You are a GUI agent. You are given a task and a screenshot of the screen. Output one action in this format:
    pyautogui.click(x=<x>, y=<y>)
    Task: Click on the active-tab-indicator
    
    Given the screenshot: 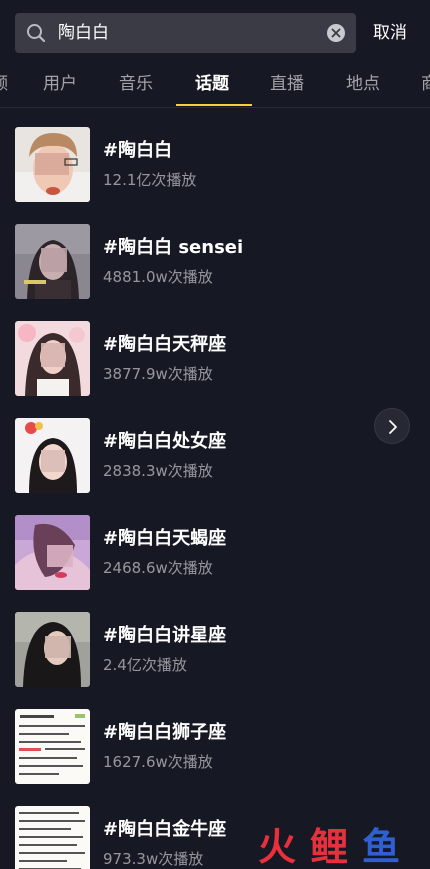 What is the action you would take?
    pyautogui.click(x=214, y=105)
    